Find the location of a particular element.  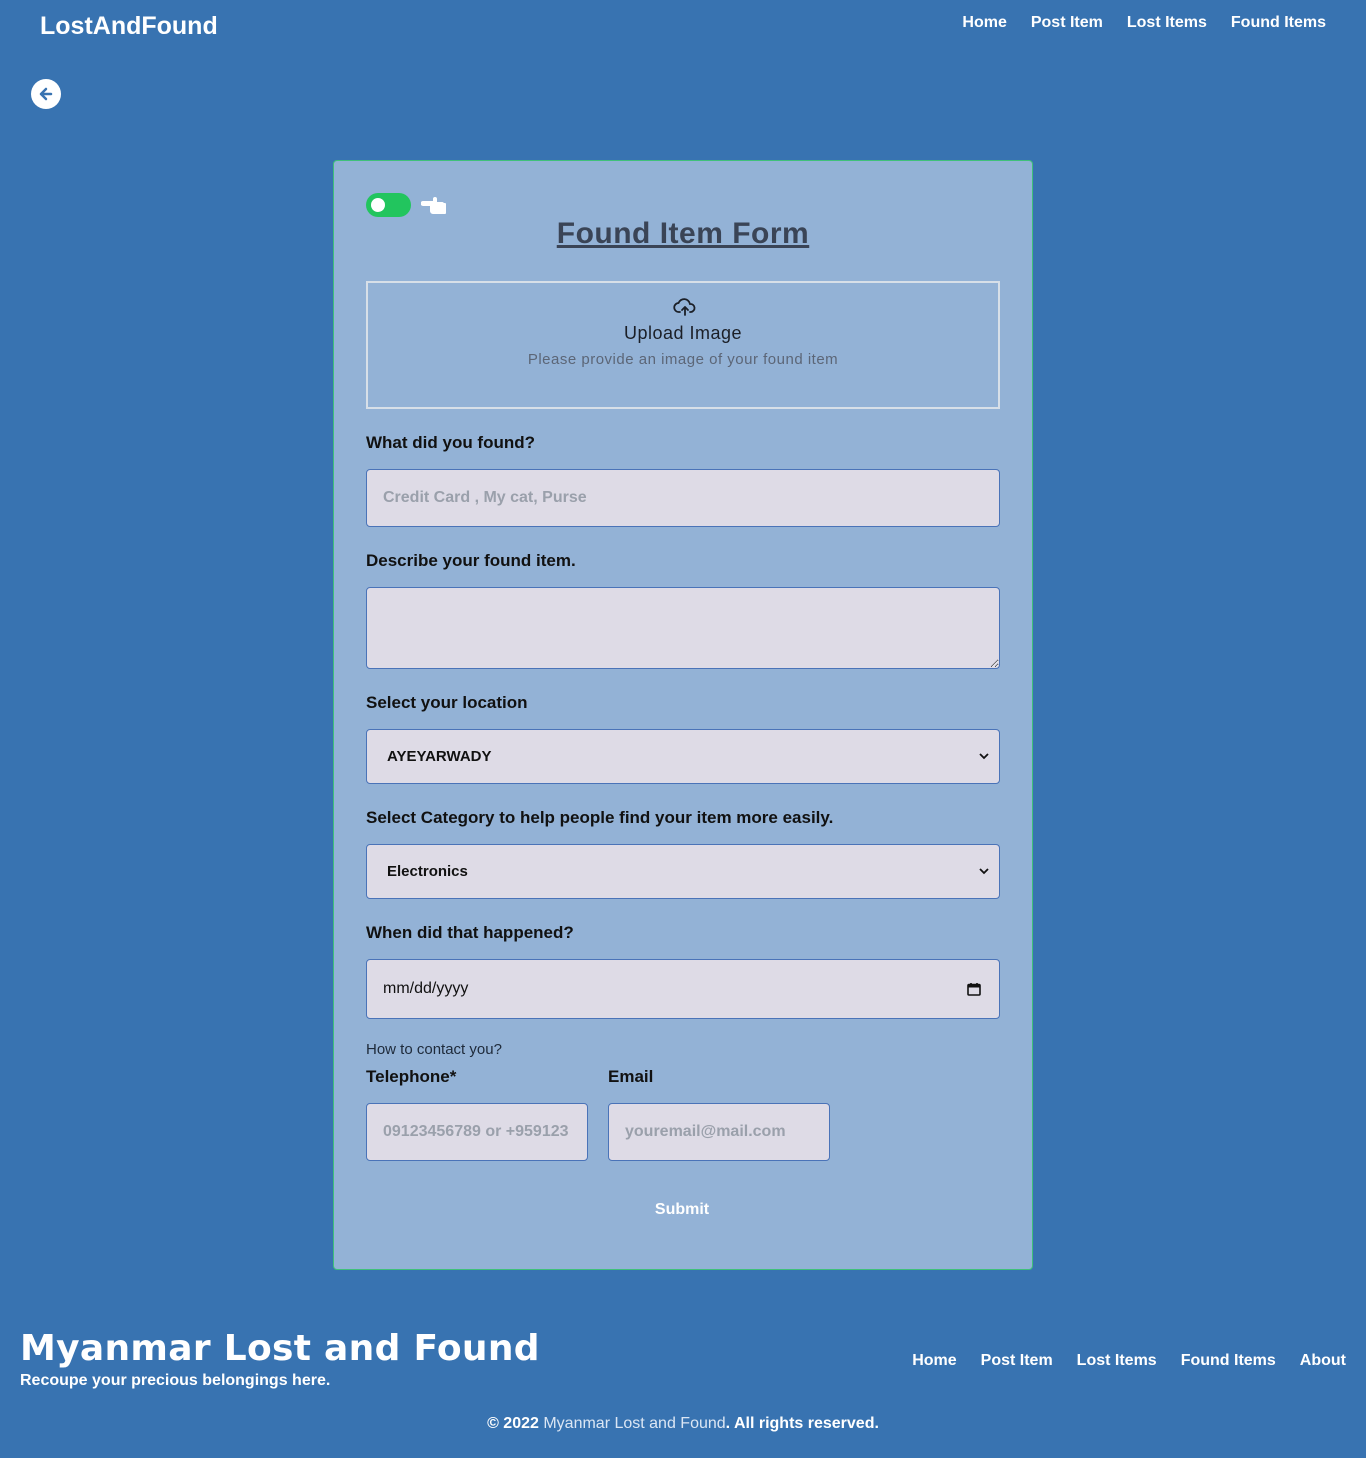

footer-link-lost-items: Lost Items is located at coordinates (1117, 1361).